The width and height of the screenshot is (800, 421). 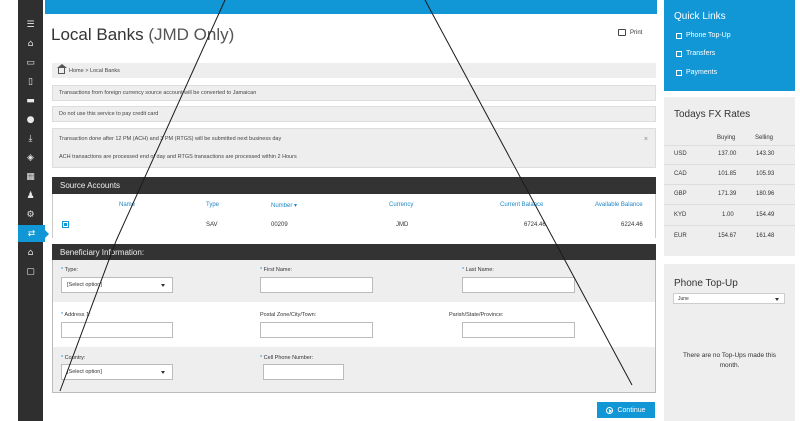 What do you see at coordinates (632, 225) in the screenshot?
I see `account-available-balance: 6224.46` at bounding box center [632, 225].